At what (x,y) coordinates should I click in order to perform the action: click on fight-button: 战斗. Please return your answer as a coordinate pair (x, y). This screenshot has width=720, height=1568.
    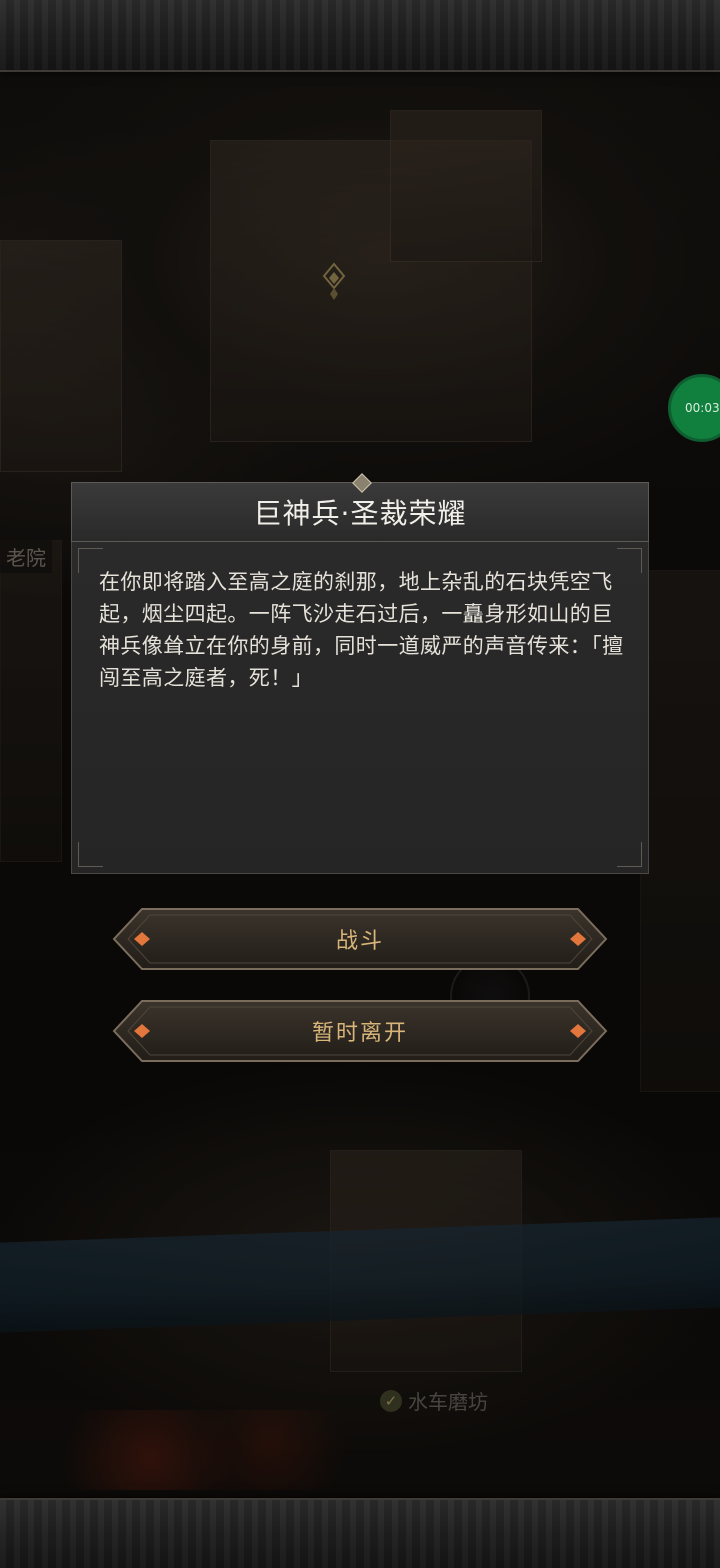
    Looking at the image, I should click on (360, 939).